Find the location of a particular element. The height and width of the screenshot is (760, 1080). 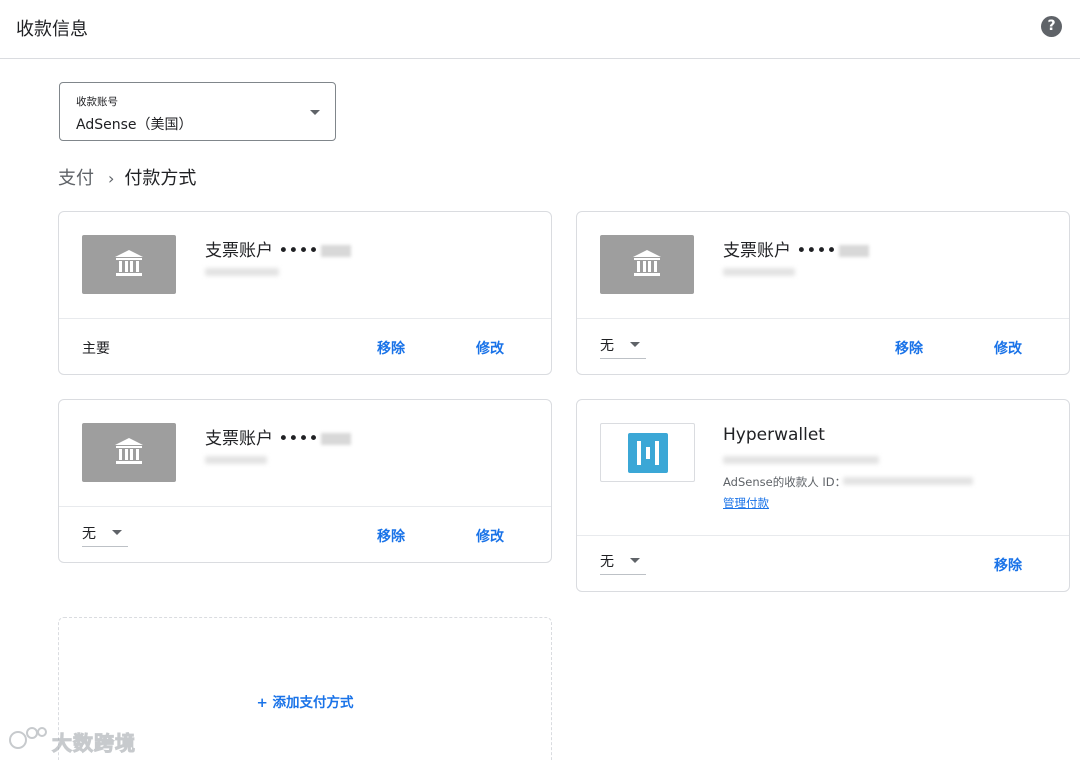

payment-account-label: 收款账号 is located at coordinates (97, 102).